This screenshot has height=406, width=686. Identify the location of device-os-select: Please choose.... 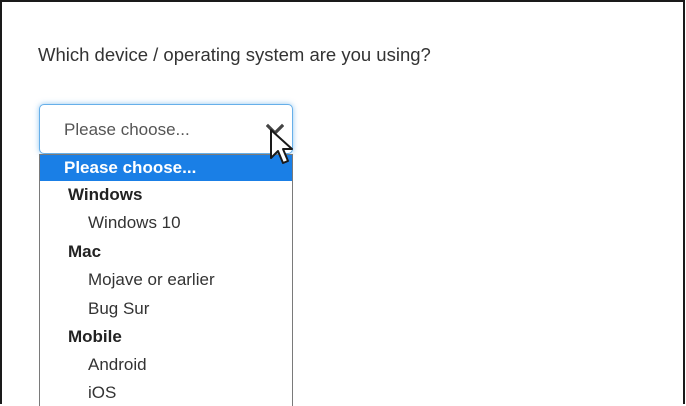
(166, 129).